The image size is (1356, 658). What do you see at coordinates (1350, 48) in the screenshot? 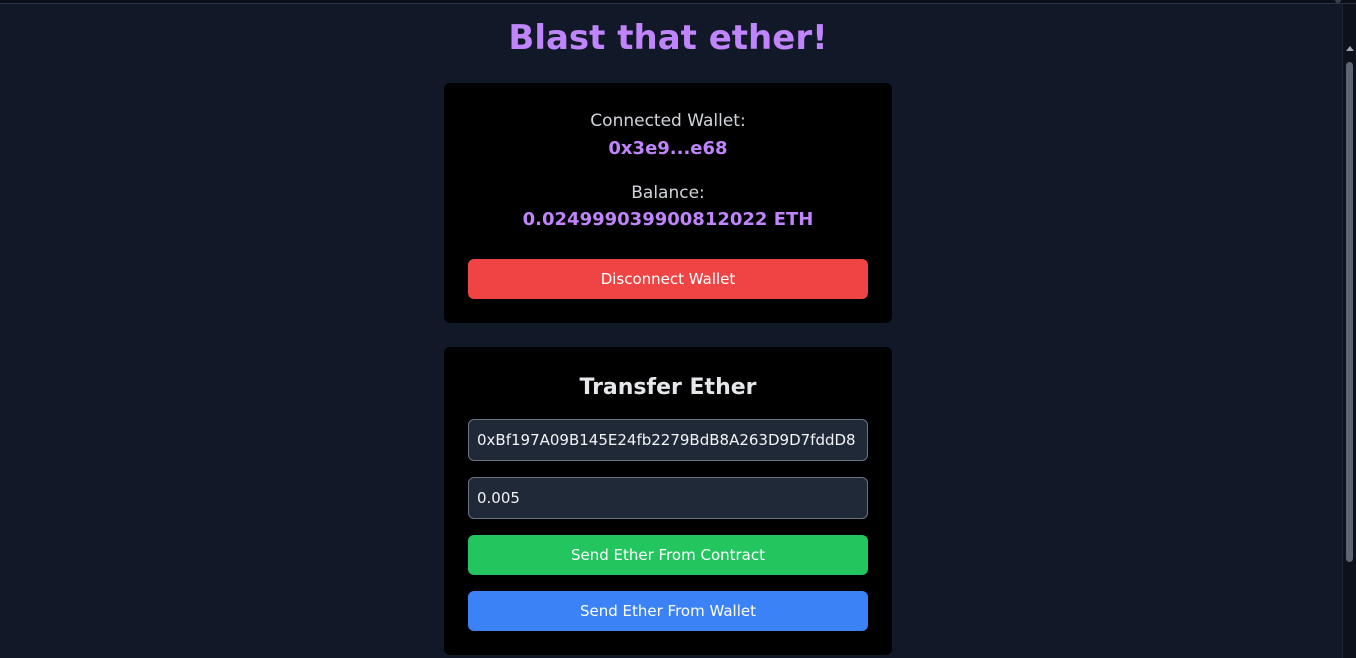
I see `scroll-up-arrow-icon` at bounding box center [1350, 48].